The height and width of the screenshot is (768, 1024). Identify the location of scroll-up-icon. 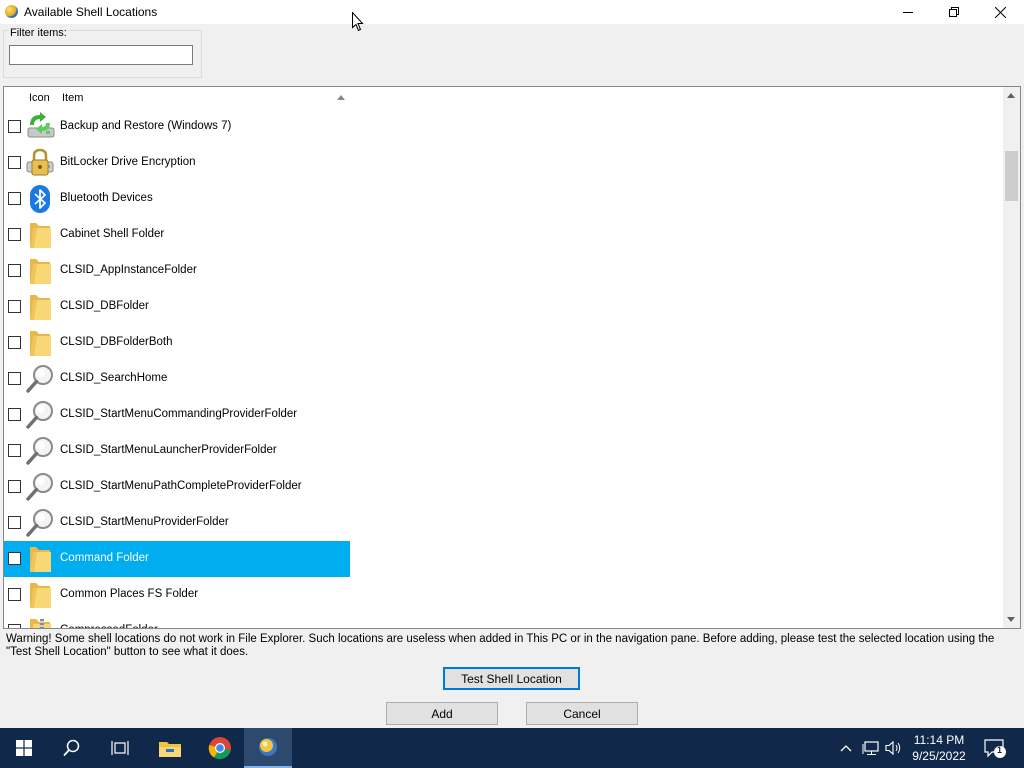
(1011, 95).